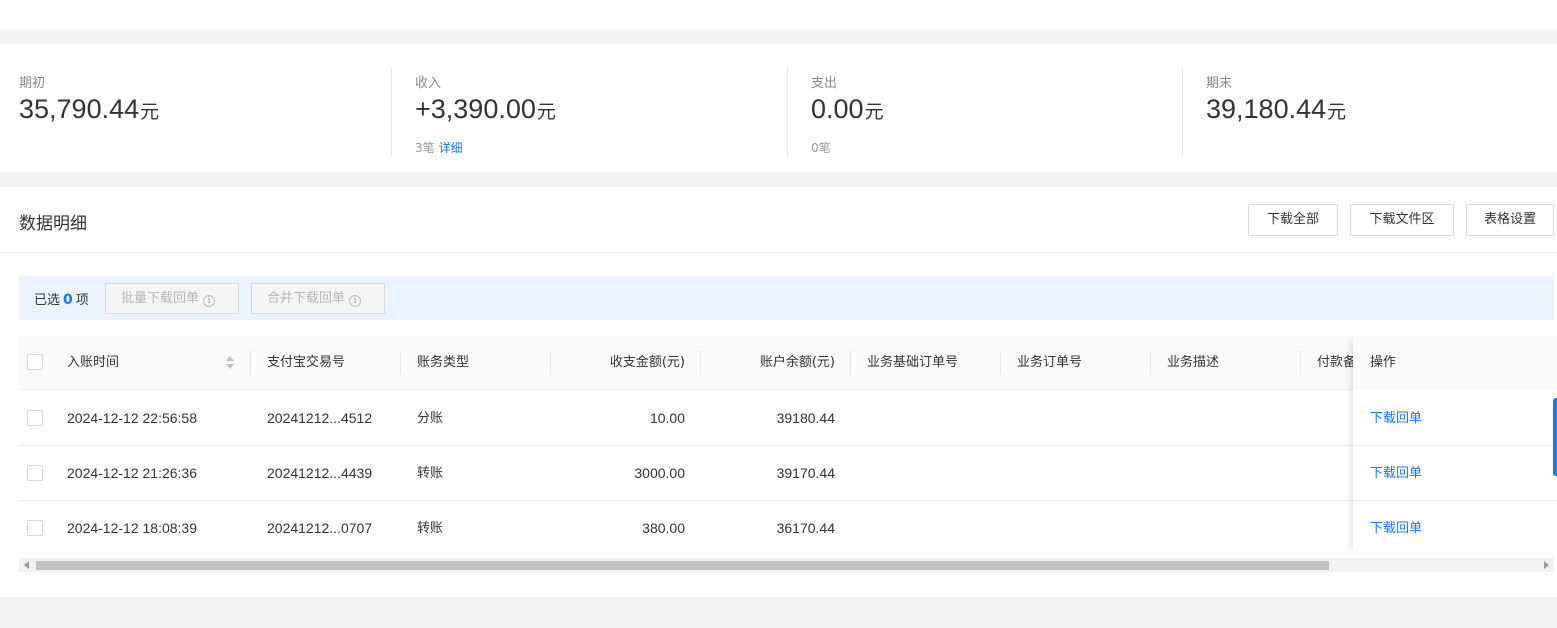  Describe the element at coordinates (821, 148) in the screenshot. I see `stat-expense-count: 0笔` at that location.